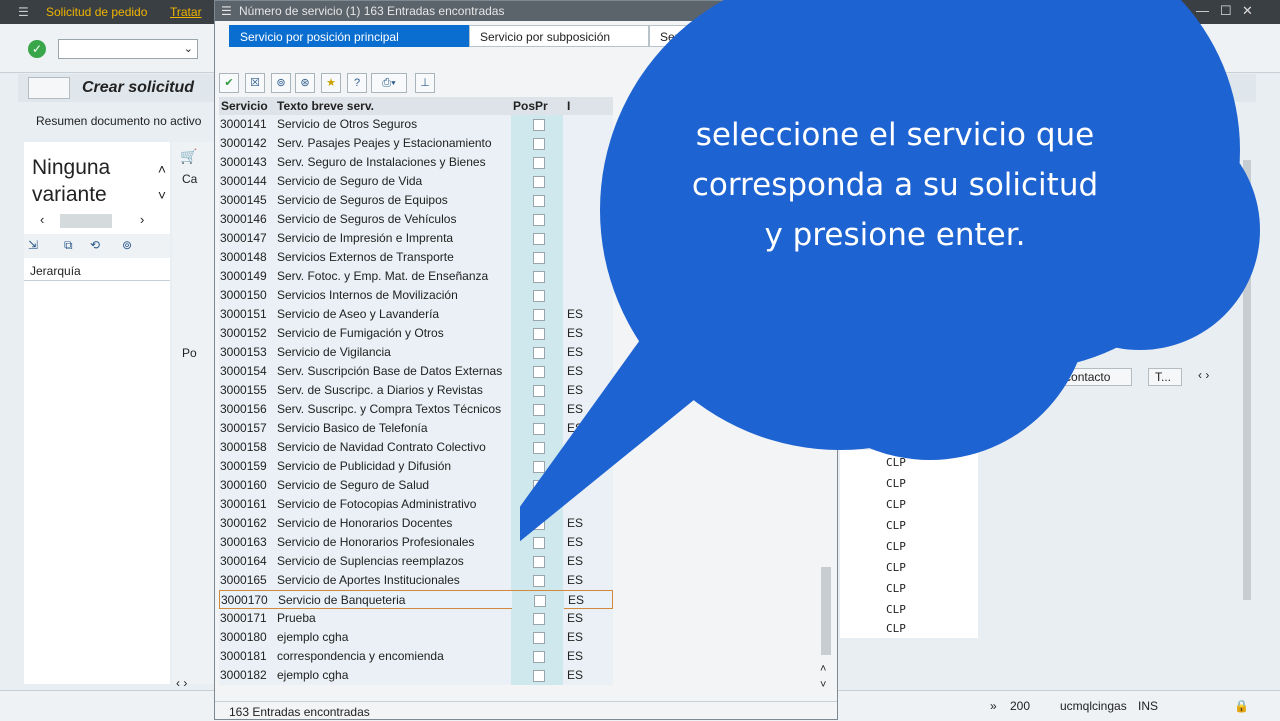 The width and height of the screenshot is (1280, 721). Describe the element at coordinates (1075, 377) in the screenshot. I see `tab-contact-person: ona de contacto` at that location.